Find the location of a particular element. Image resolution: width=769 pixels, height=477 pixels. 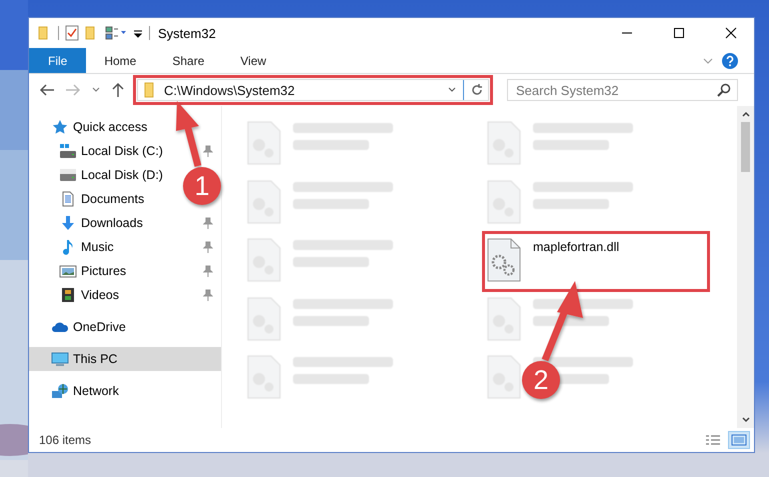

properties-icon is located at coordinates (72, 33).